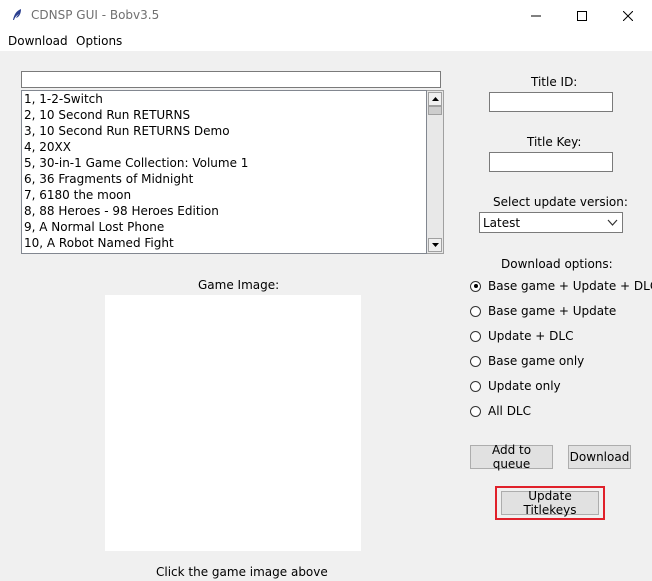 Image resolution: width=652 pixels, height=581 pixels. What do you see at coordinates (224, 243) in the screenshot?
I see `list-item: 10, A Robot Named Fight` at bounding box center [224, 243].